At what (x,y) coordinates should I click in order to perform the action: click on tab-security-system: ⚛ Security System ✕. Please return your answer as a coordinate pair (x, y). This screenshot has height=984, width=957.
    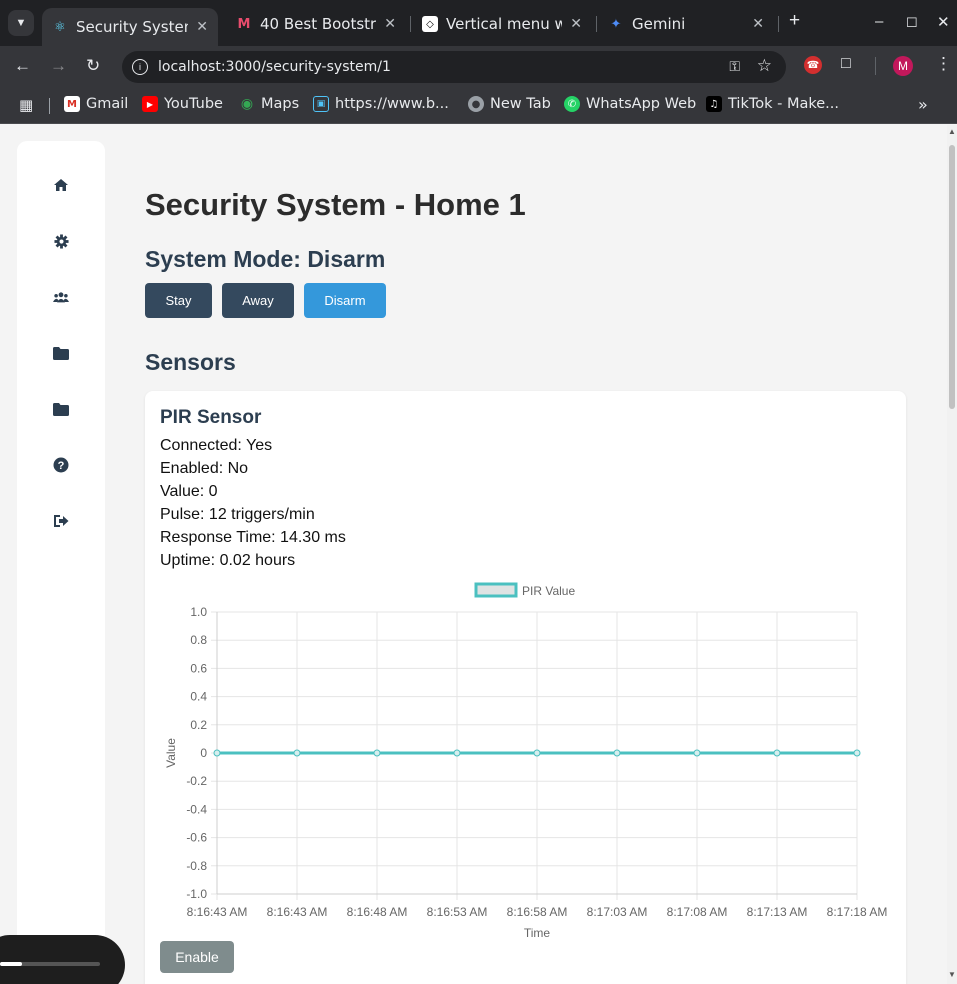
    Looking at the image, I should click on (130, 27).